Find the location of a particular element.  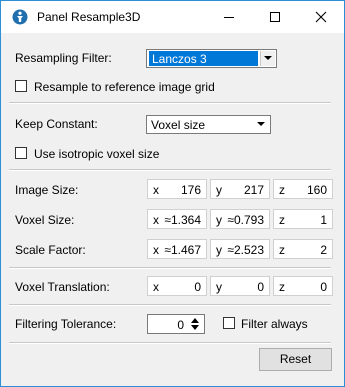

minimize-button is located at coordinates (229, 17).